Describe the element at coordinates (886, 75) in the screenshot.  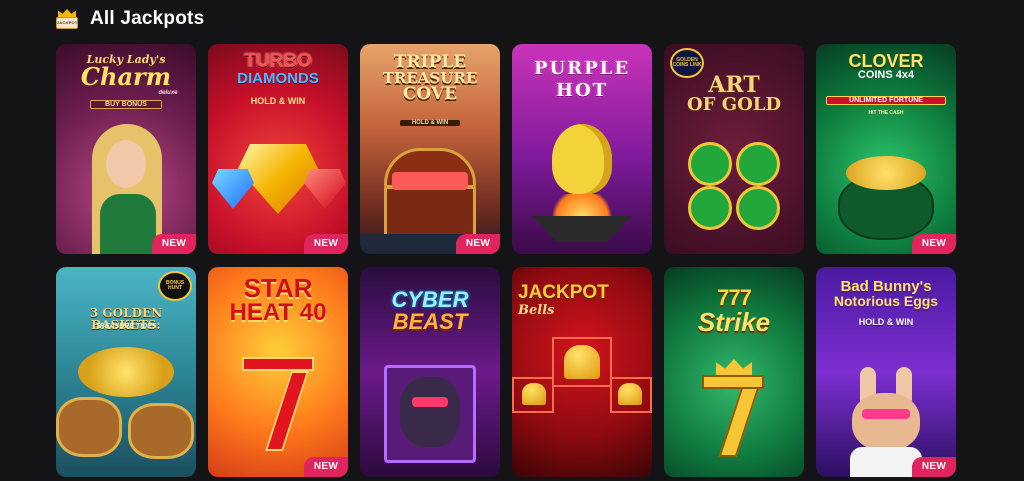
I see `game-title-line: COINS 4x4` at that location.